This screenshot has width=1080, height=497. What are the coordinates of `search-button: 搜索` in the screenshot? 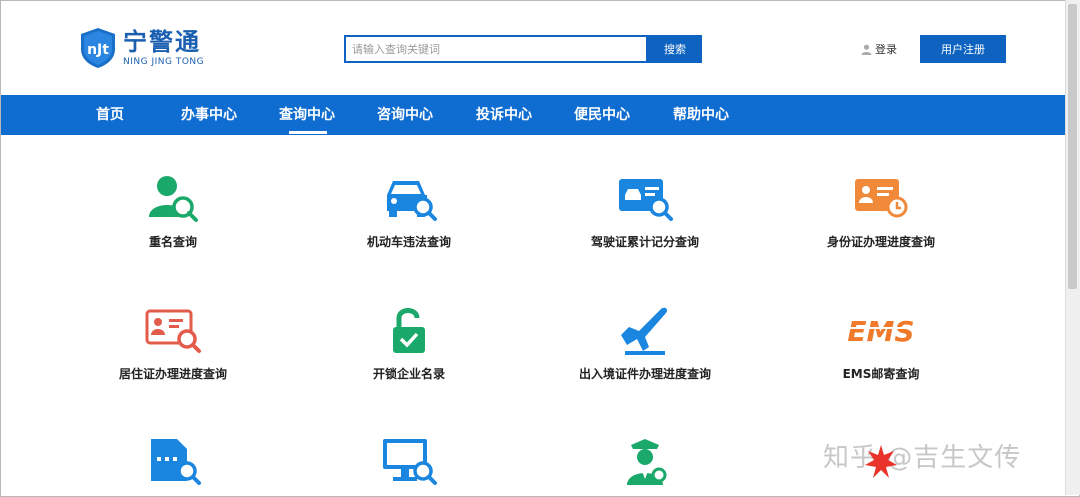 It's located at (675, 49).